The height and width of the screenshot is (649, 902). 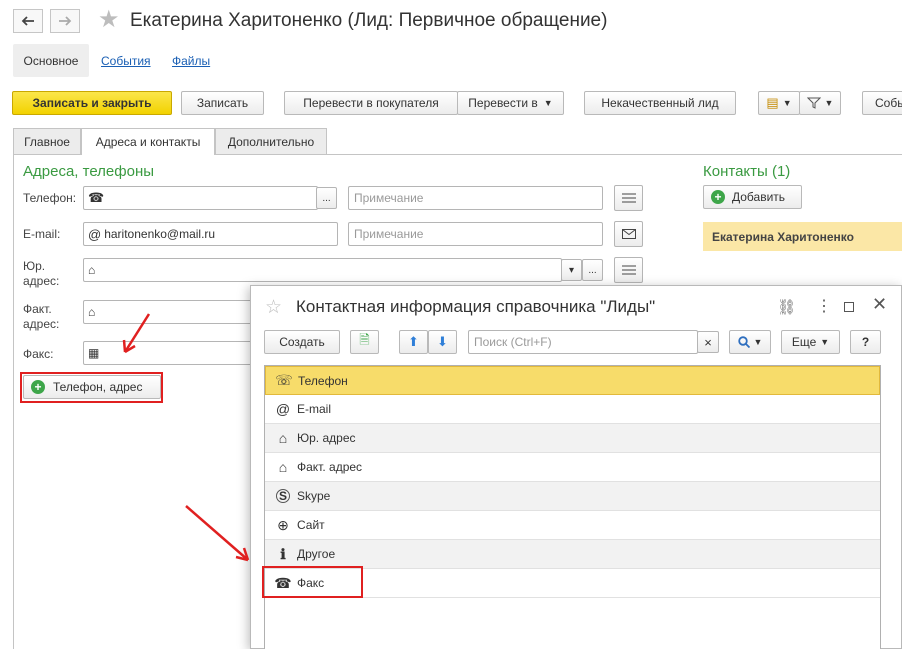 I want to click on contact-row: Екатерина Харитоненко, so click(x=802, y=236).